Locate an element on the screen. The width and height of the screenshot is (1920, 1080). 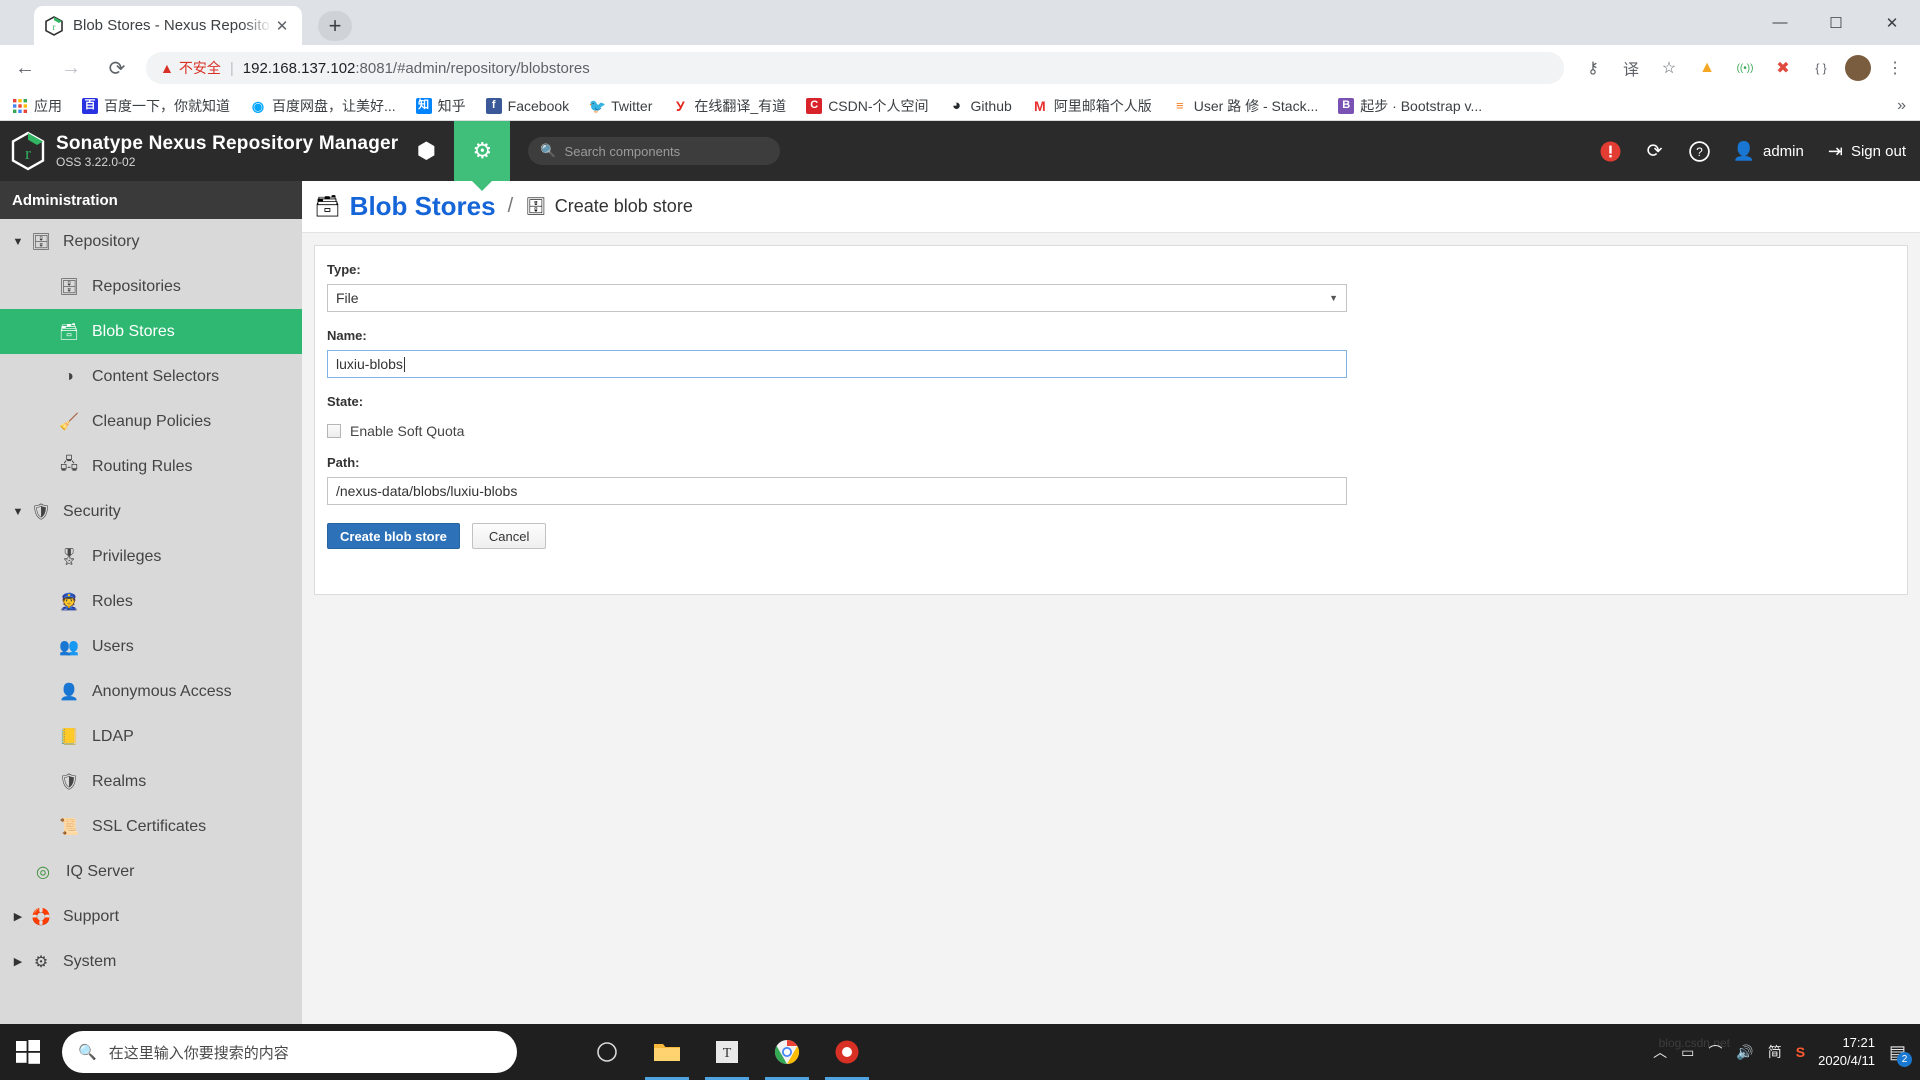
create-blob-store-button: Create blob store is located at coordinates (393, 536).